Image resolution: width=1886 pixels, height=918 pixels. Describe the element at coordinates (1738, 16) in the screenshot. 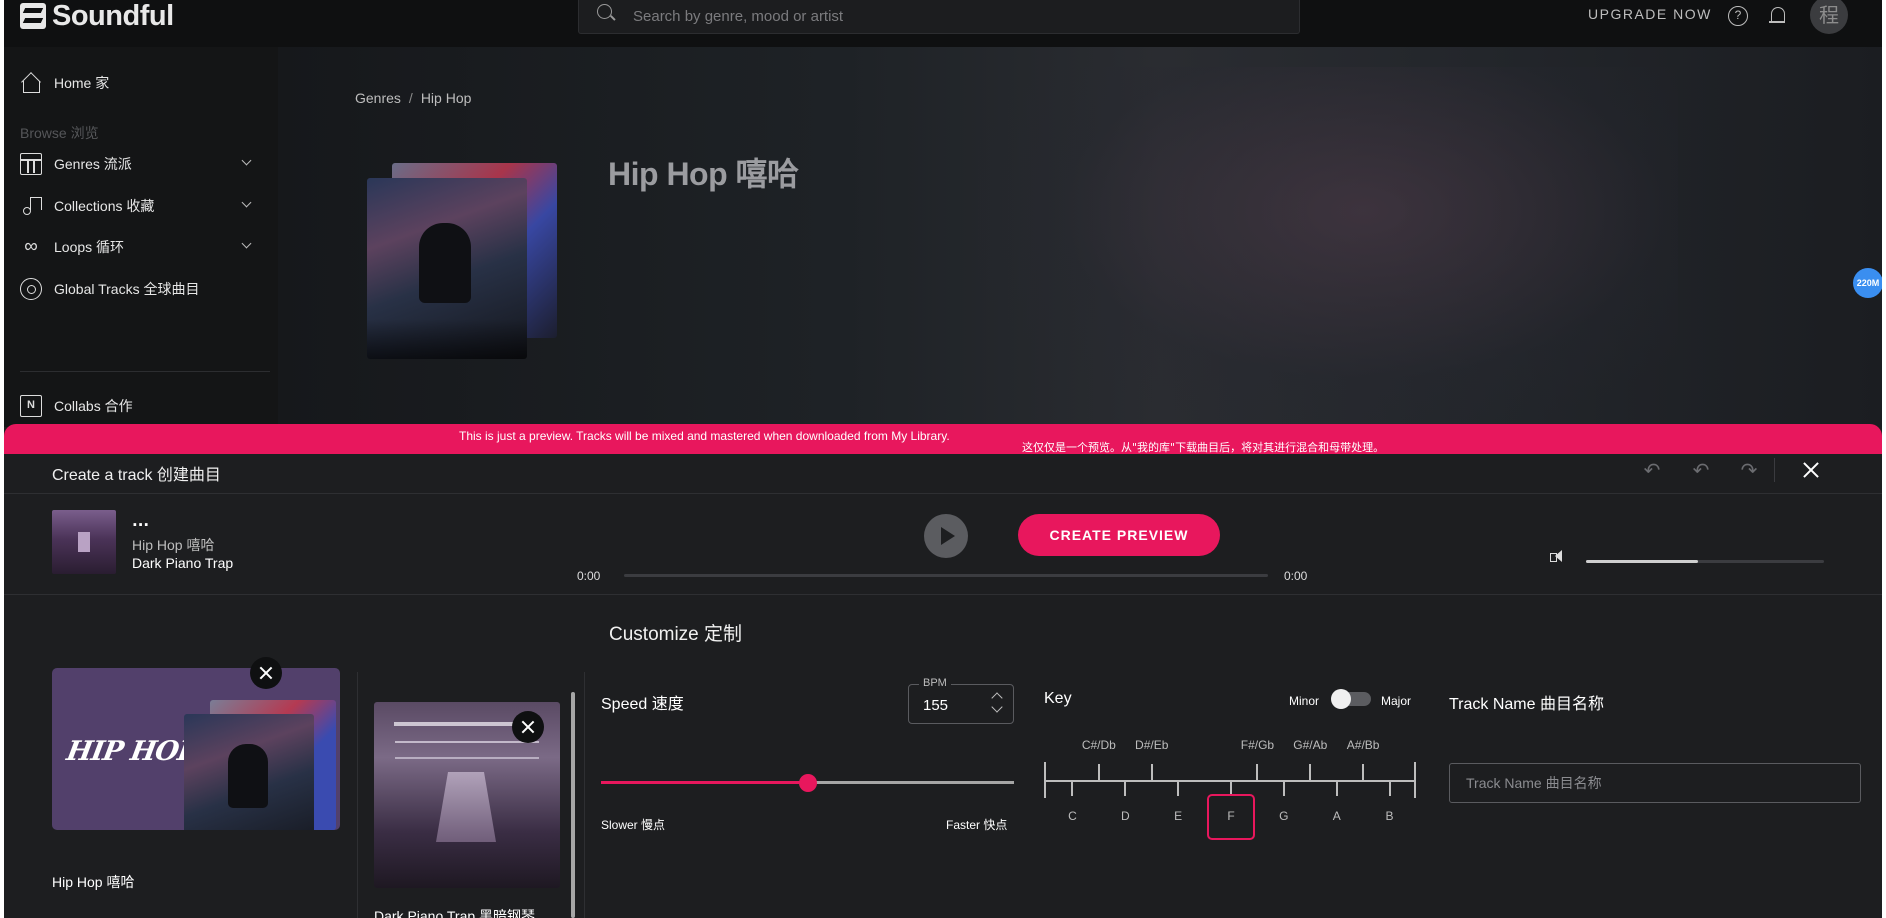

I see `help-icon: ?` at that location.